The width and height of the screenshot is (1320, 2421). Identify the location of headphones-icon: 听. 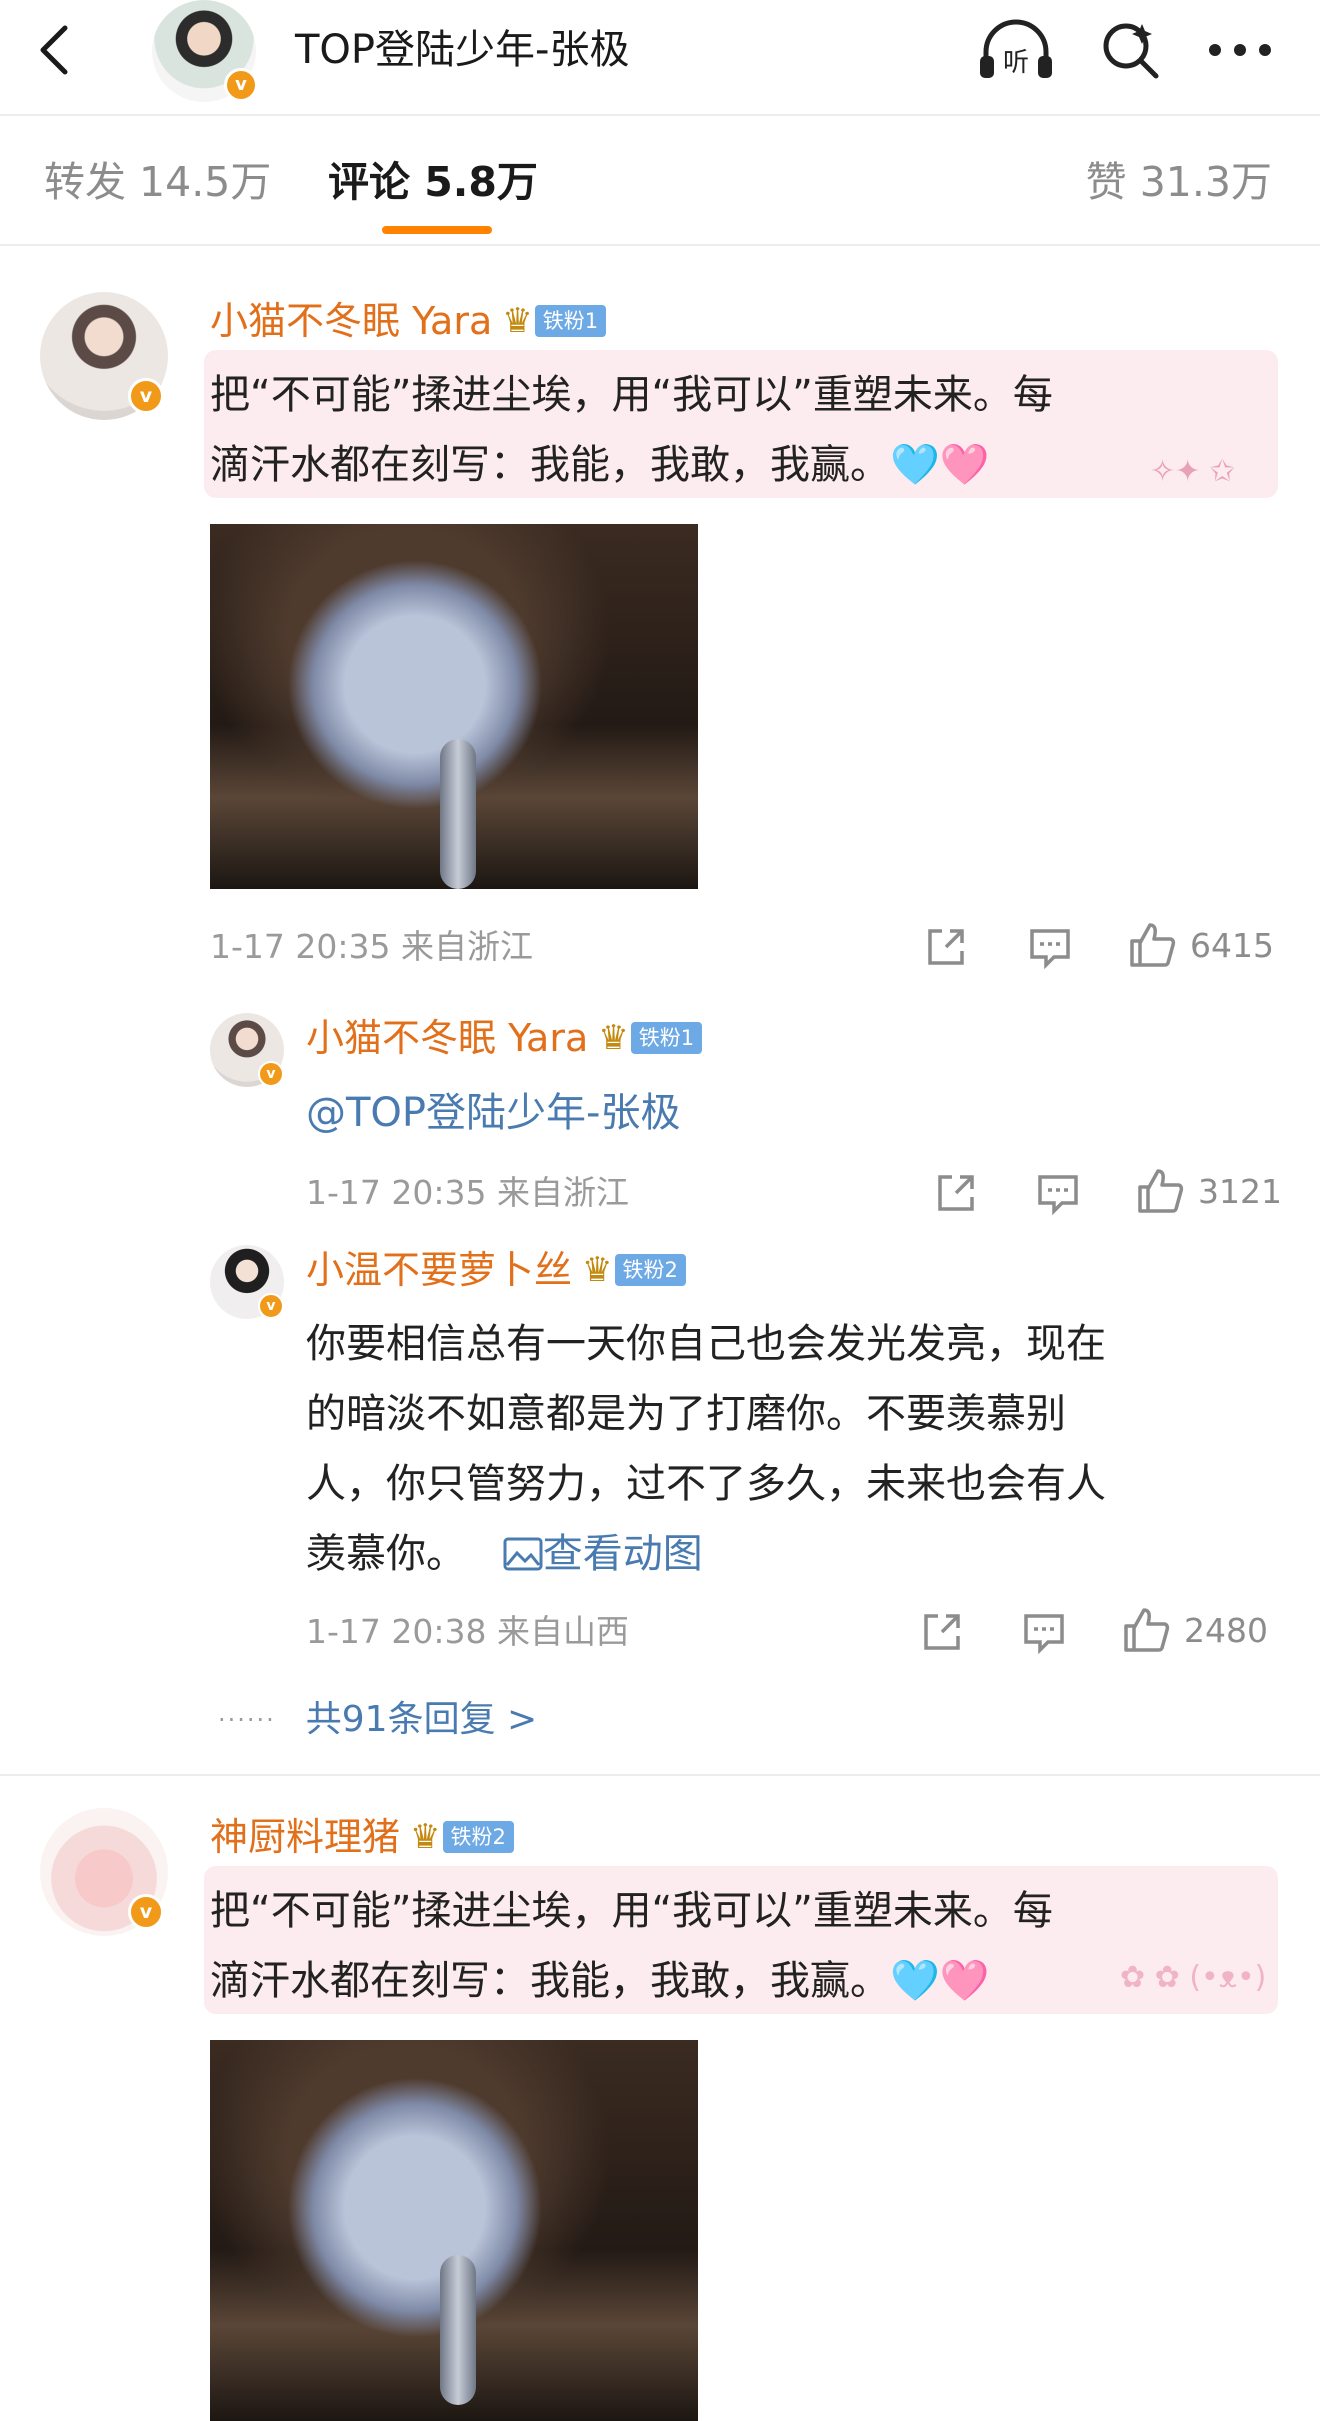
(1016, 48).